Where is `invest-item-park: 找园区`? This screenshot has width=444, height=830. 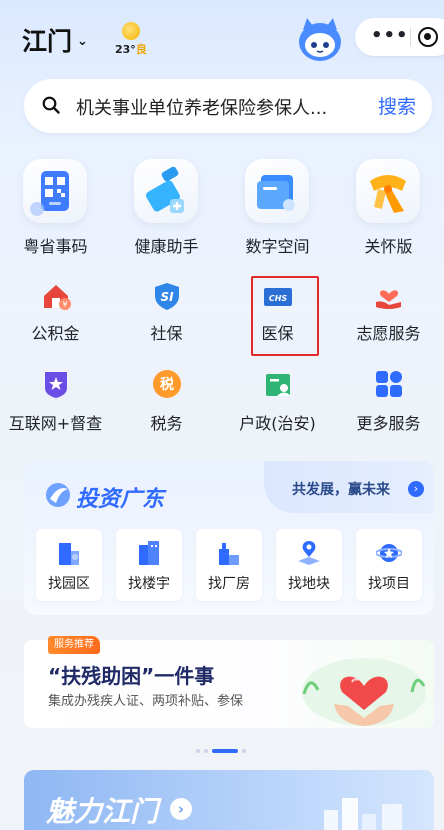
invest-item-park: 找园区 is located at coordinates (69, 565).